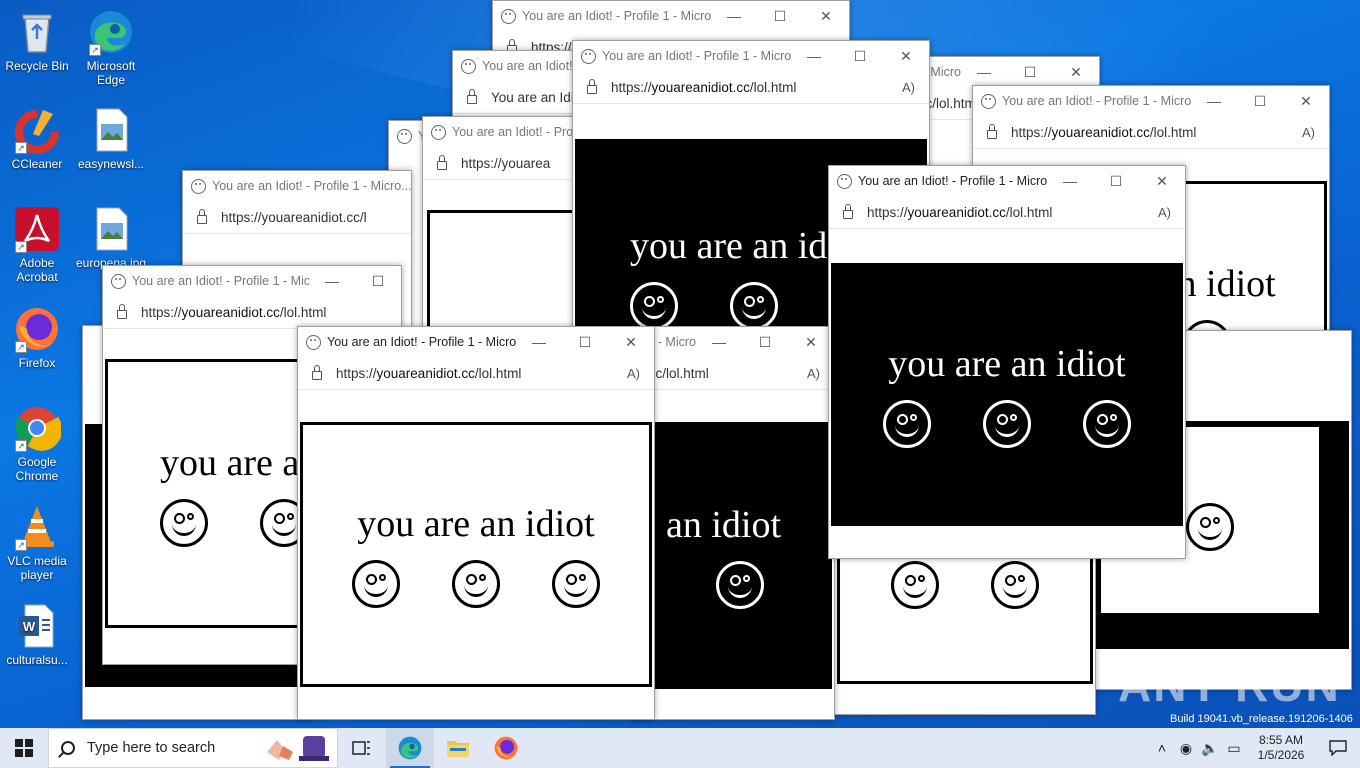 This screenshot has height=768, width=1360. I want to click on desktop-icon-label: Google Chrome, so click(37, 469).